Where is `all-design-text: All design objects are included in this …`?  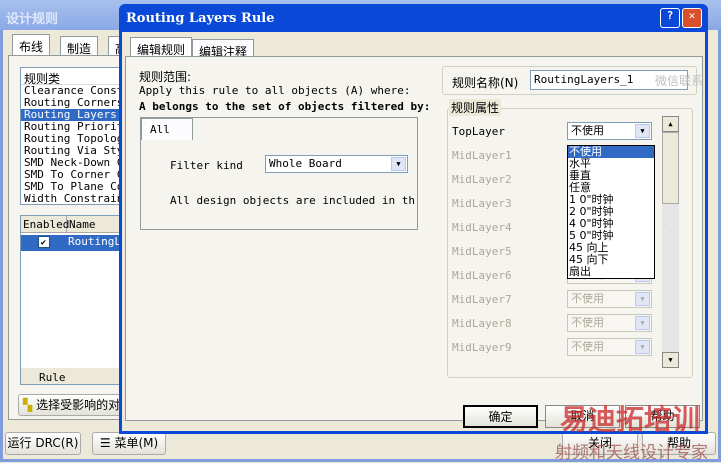 all-design-text: All design objects are included in this … is located at coordinates (293, 200).